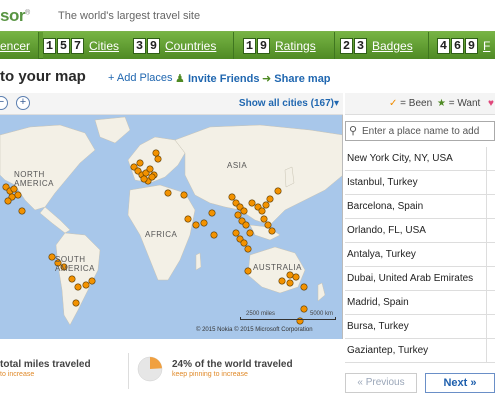 The height and width of the screenshot is (400, 495). Describe the element at coordinates (190, 46) in the screenshot. I see `countries-link: Countries` at that location.